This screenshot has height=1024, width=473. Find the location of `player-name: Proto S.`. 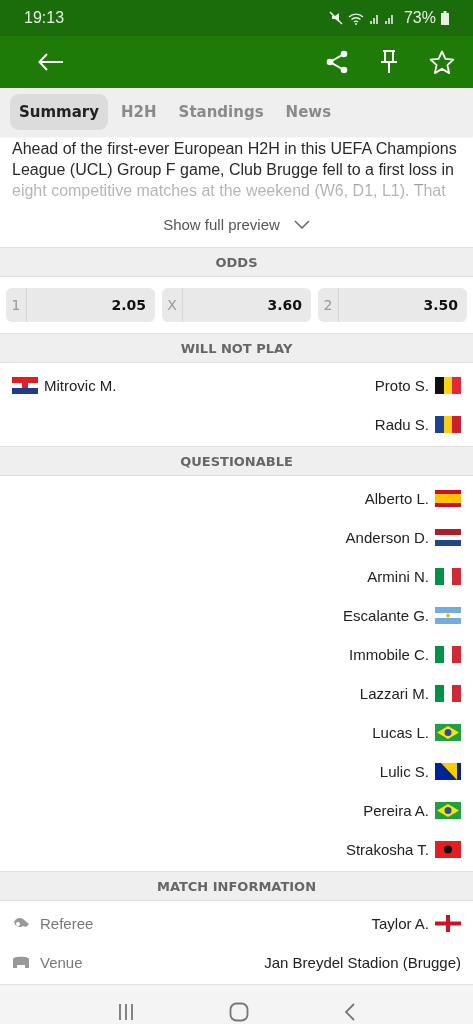

player-name: Proto S. is located at coordinates (401, 385).